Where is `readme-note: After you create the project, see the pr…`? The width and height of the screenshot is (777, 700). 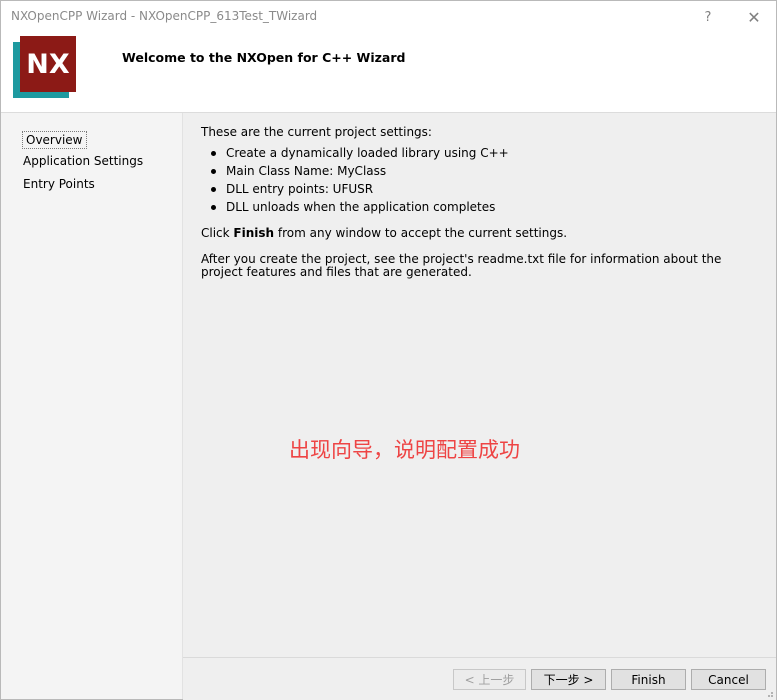 readme-note: After you create the project, see the pr… is located at coordinates (461, 265).